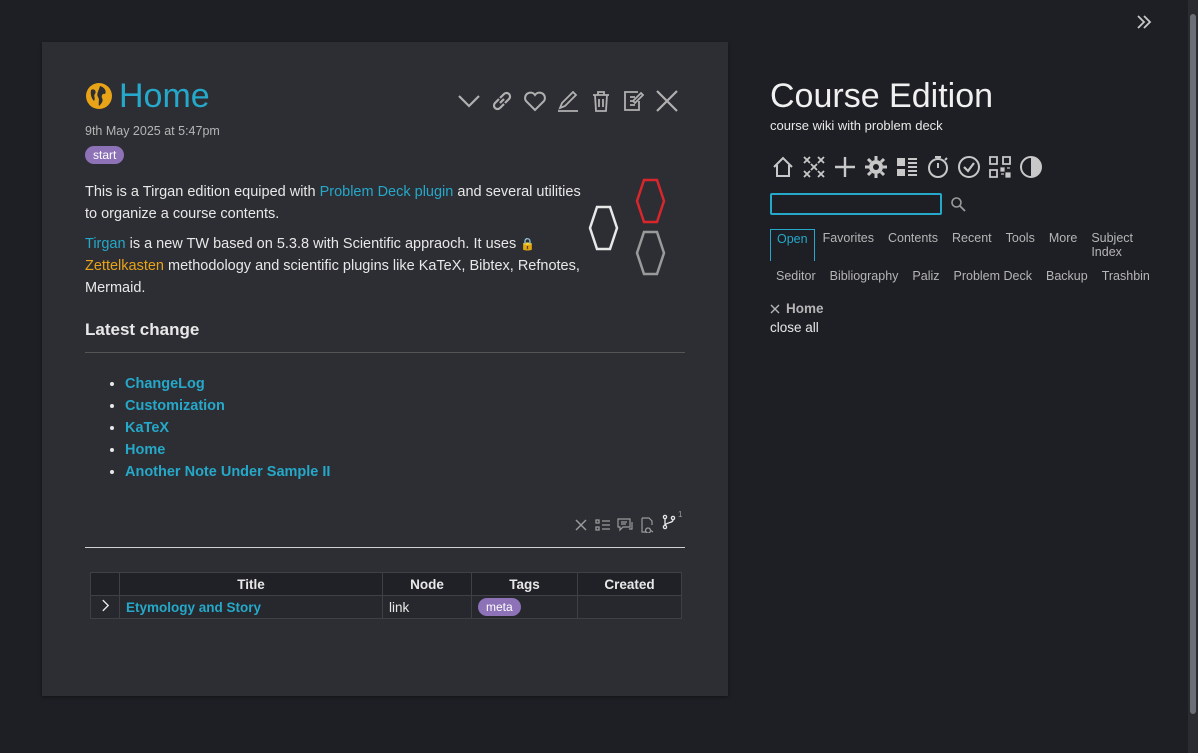 This screenshot has width=1198, height=753. What do you see at coordinates (175, 406) in the screenshot?
I see `change-link: Customization` at bounding box center [175, 406].